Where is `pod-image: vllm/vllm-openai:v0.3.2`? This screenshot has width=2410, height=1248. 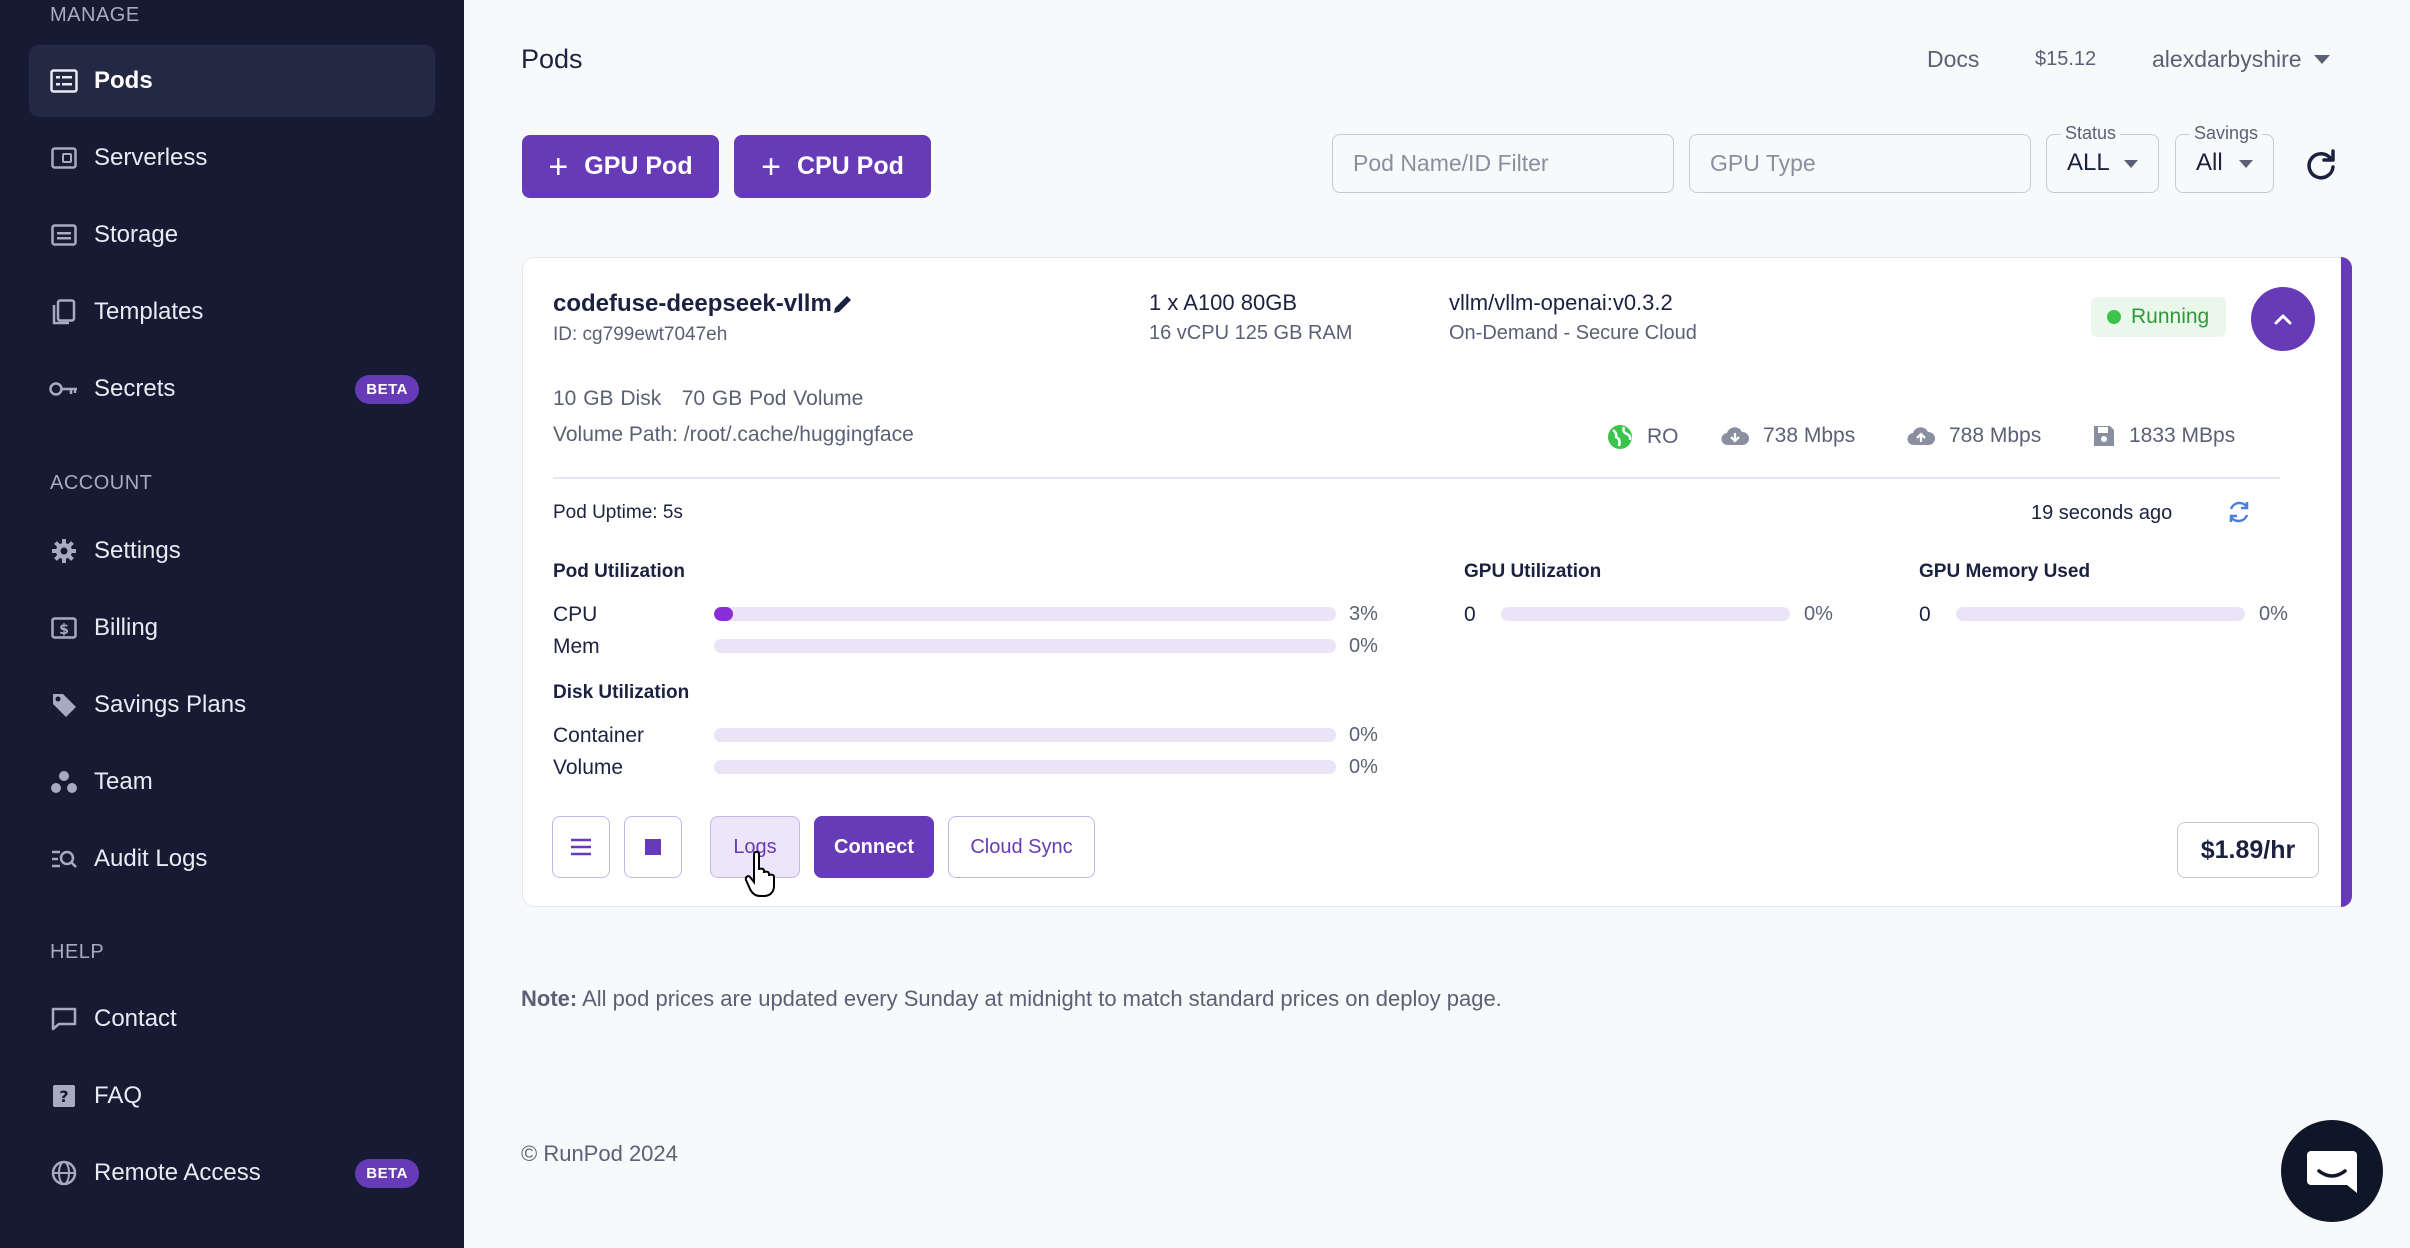 pod-image: vllm/vllm-openai:v0.3.2 is located at coordinates (1561, 302).